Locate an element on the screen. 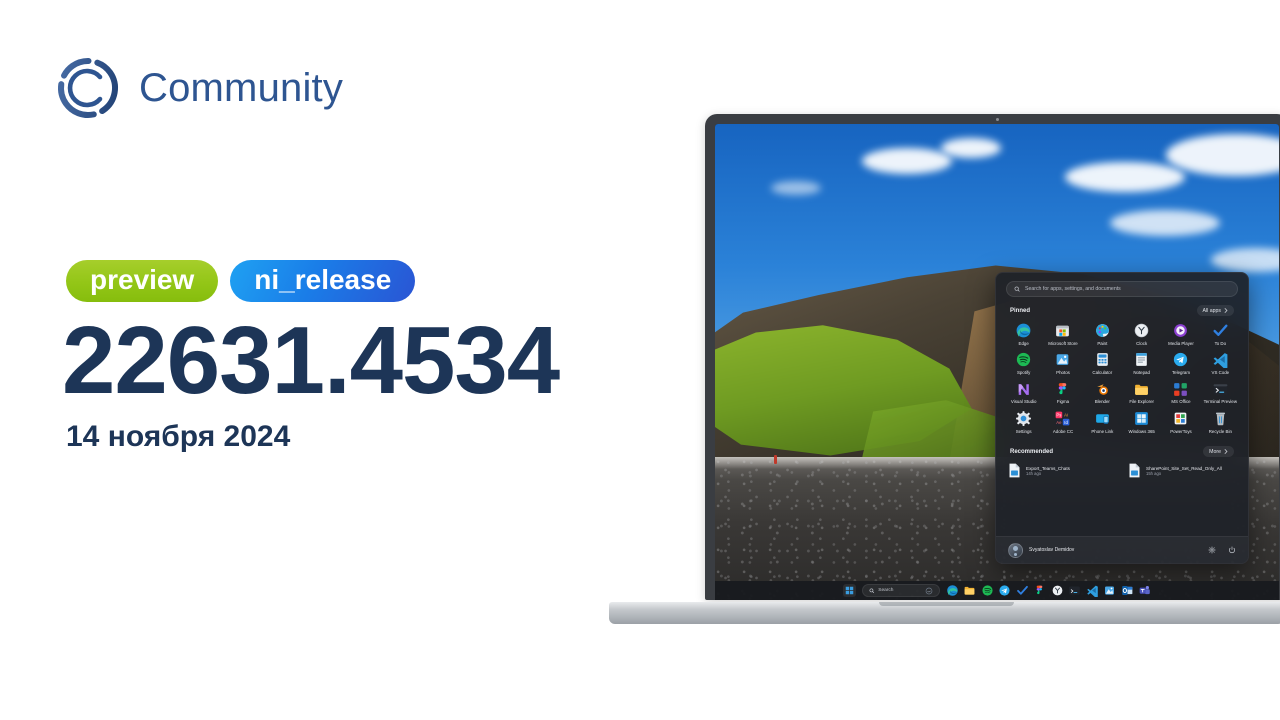 The height and width of the screenshot is (720, 1280). start-app-phone-link: Phone Link is located at coordinates (1102, 422).